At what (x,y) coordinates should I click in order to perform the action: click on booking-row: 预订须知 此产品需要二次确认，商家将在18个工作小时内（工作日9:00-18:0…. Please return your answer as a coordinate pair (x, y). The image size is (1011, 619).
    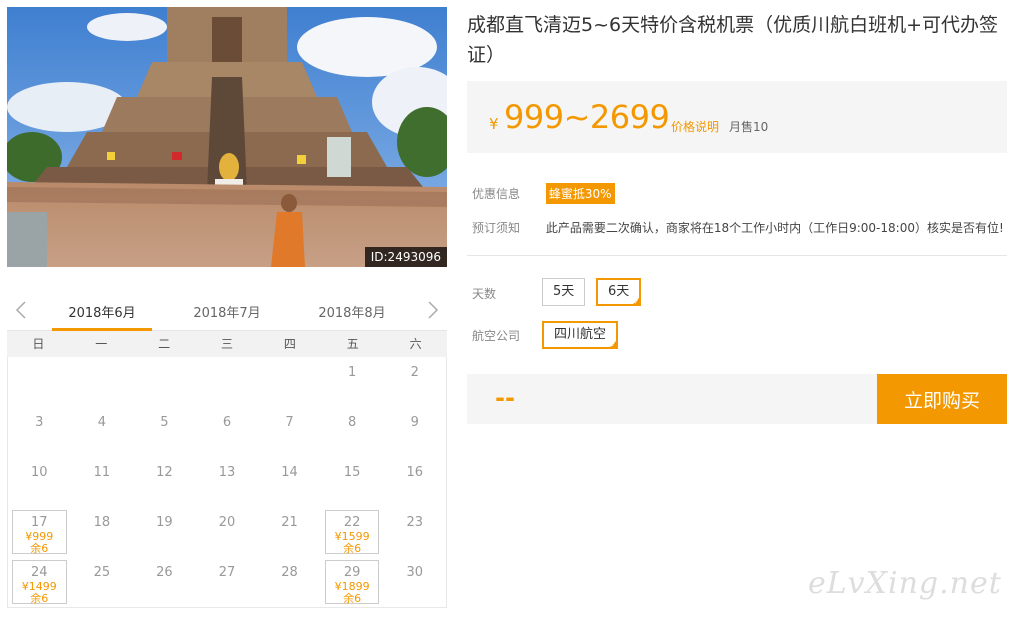
    Looking at the image, I should click on (738, 227).